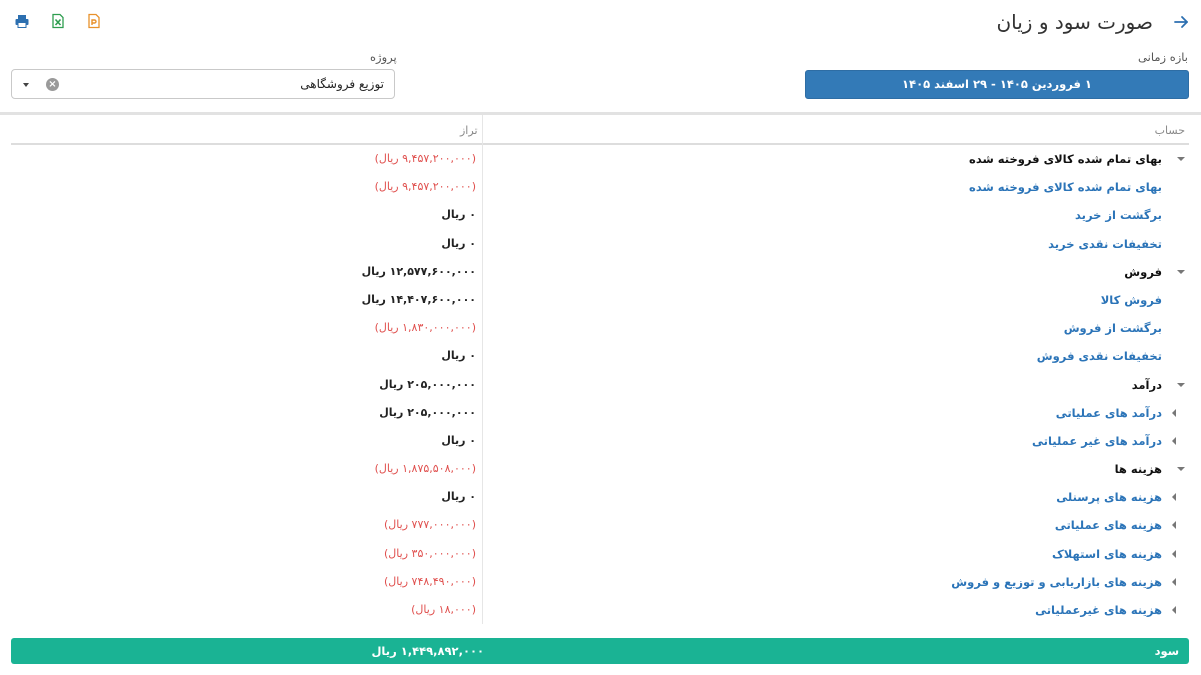 The width and height of the screenshot is (1201, 675). Describe the element at coordinates (425, 469) in the screenshot. I see `balance-amount: (۱,۸۷۵,۵۰۸,۰۰۰ ریال)` at that location.